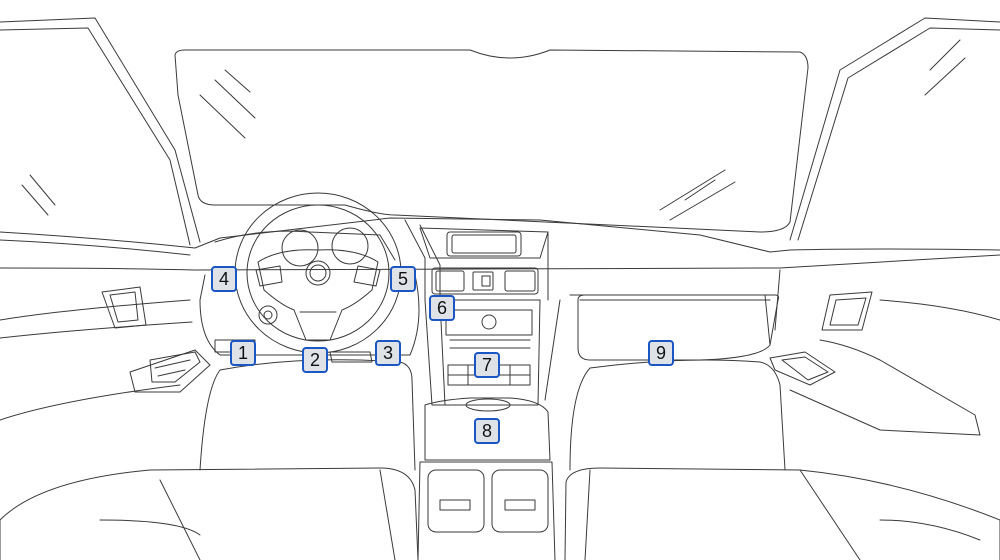 This screenshot has width=1000, height=560. I want to click on marker-2: 2, so click(315, 360).